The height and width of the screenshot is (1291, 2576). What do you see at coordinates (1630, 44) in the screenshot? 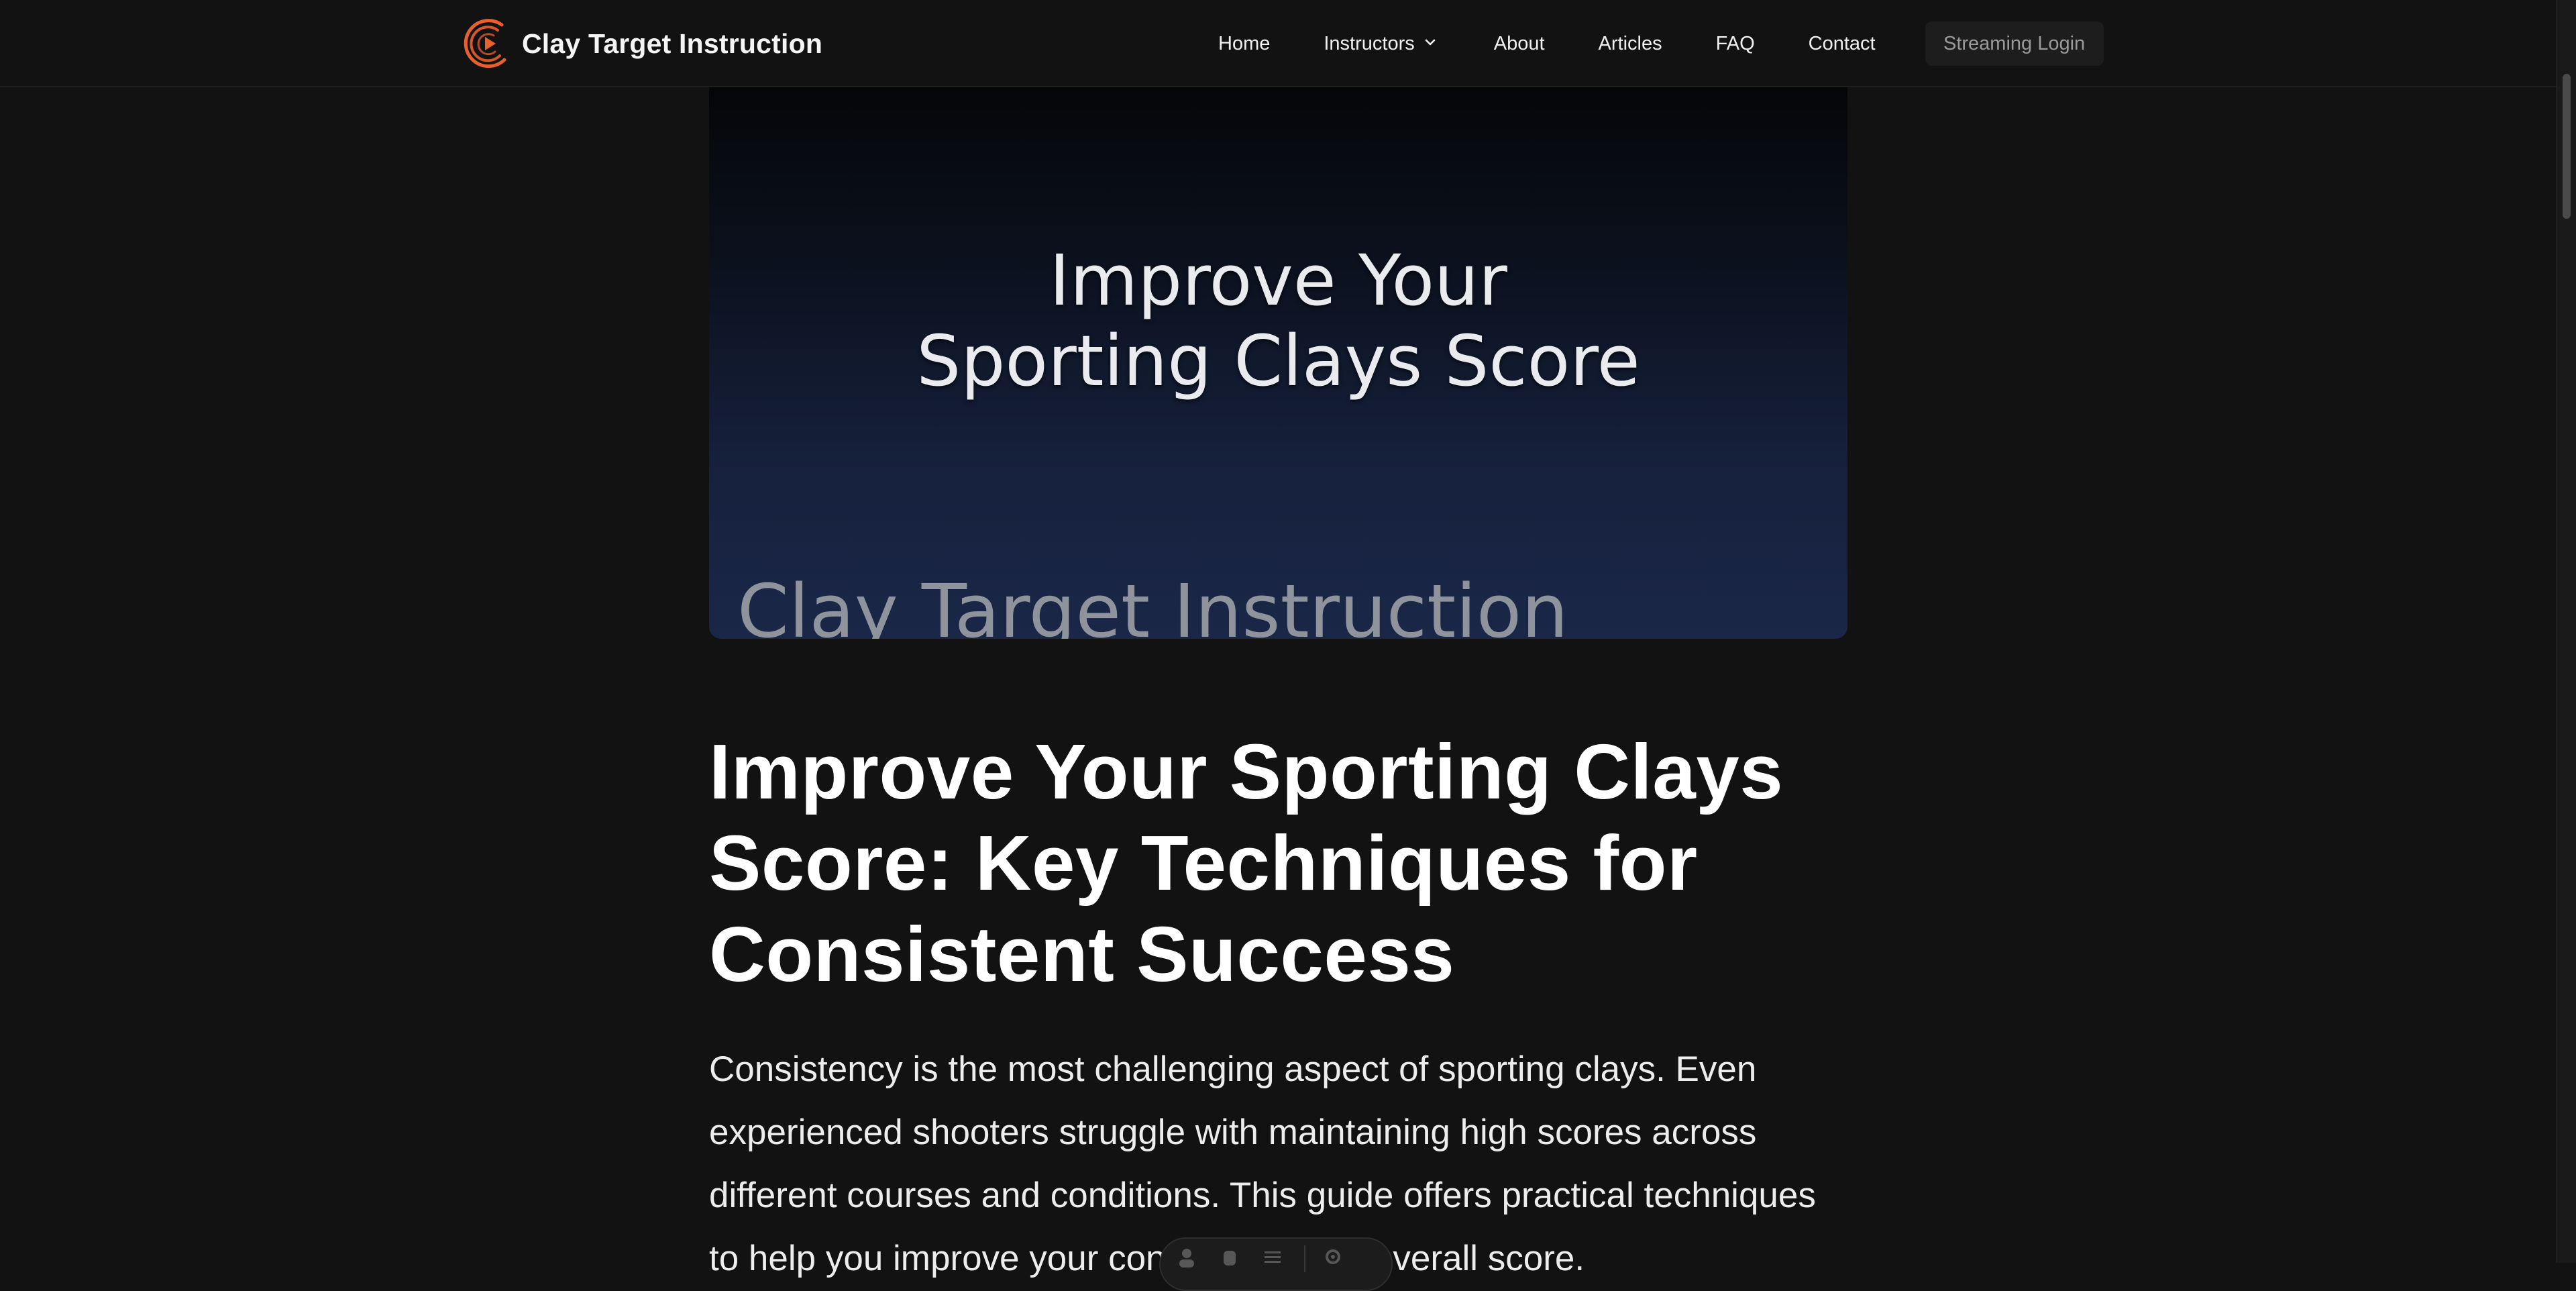
I see `nav-articles: Articles` at bounding box center [1630, 44].